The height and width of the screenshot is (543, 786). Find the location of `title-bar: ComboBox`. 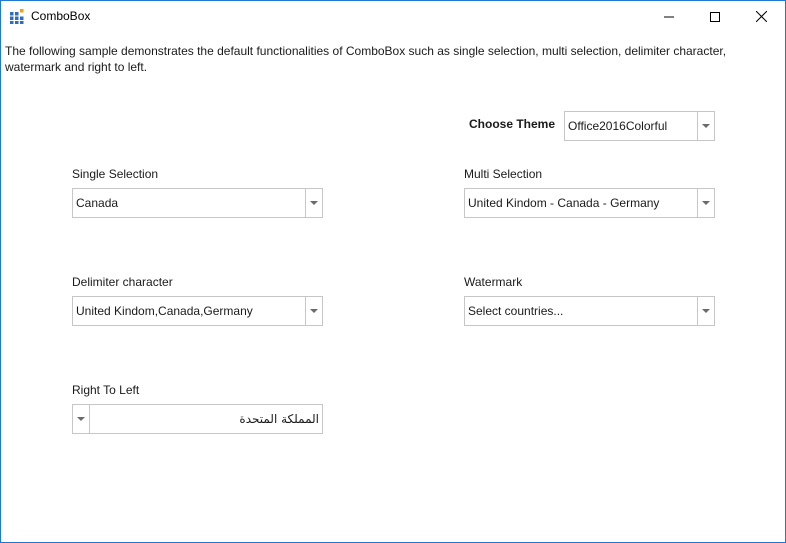

title-bar: ComboBox is located at coordinates (393, 16).